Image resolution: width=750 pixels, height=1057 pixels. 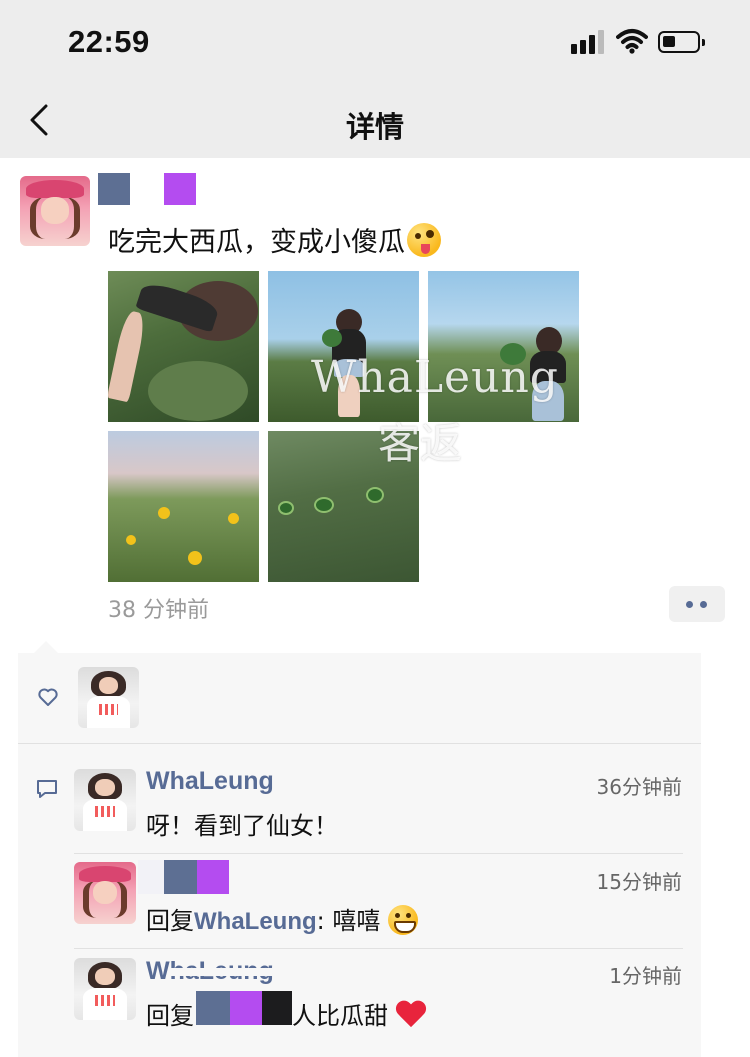 What do you see at coordinates (48, 697) in the screenshot?
I see `heart-outline-icon` at bounding box center [48, 697].